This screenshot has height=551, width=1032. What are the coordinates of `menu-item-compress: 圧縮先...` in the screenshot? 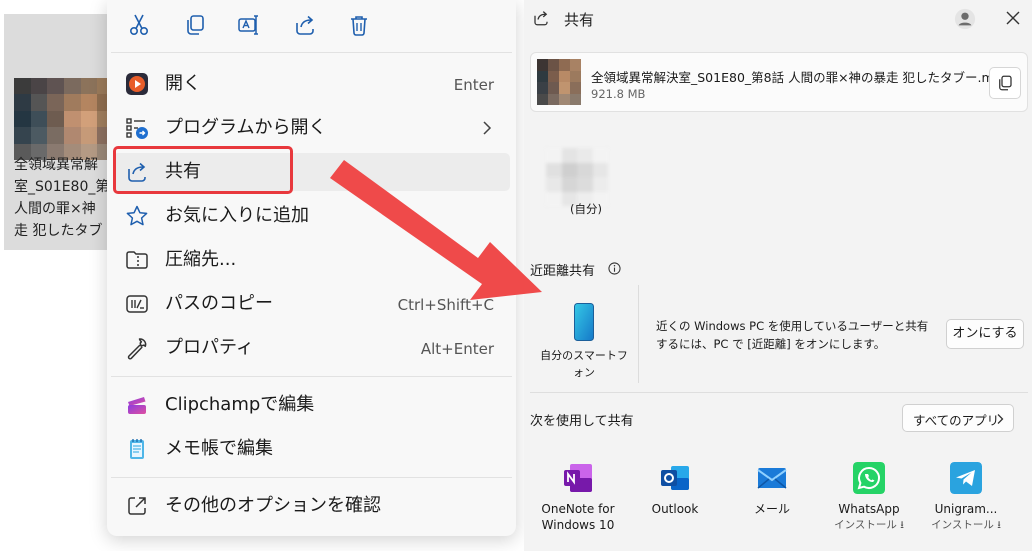 It's located at (311, 260).